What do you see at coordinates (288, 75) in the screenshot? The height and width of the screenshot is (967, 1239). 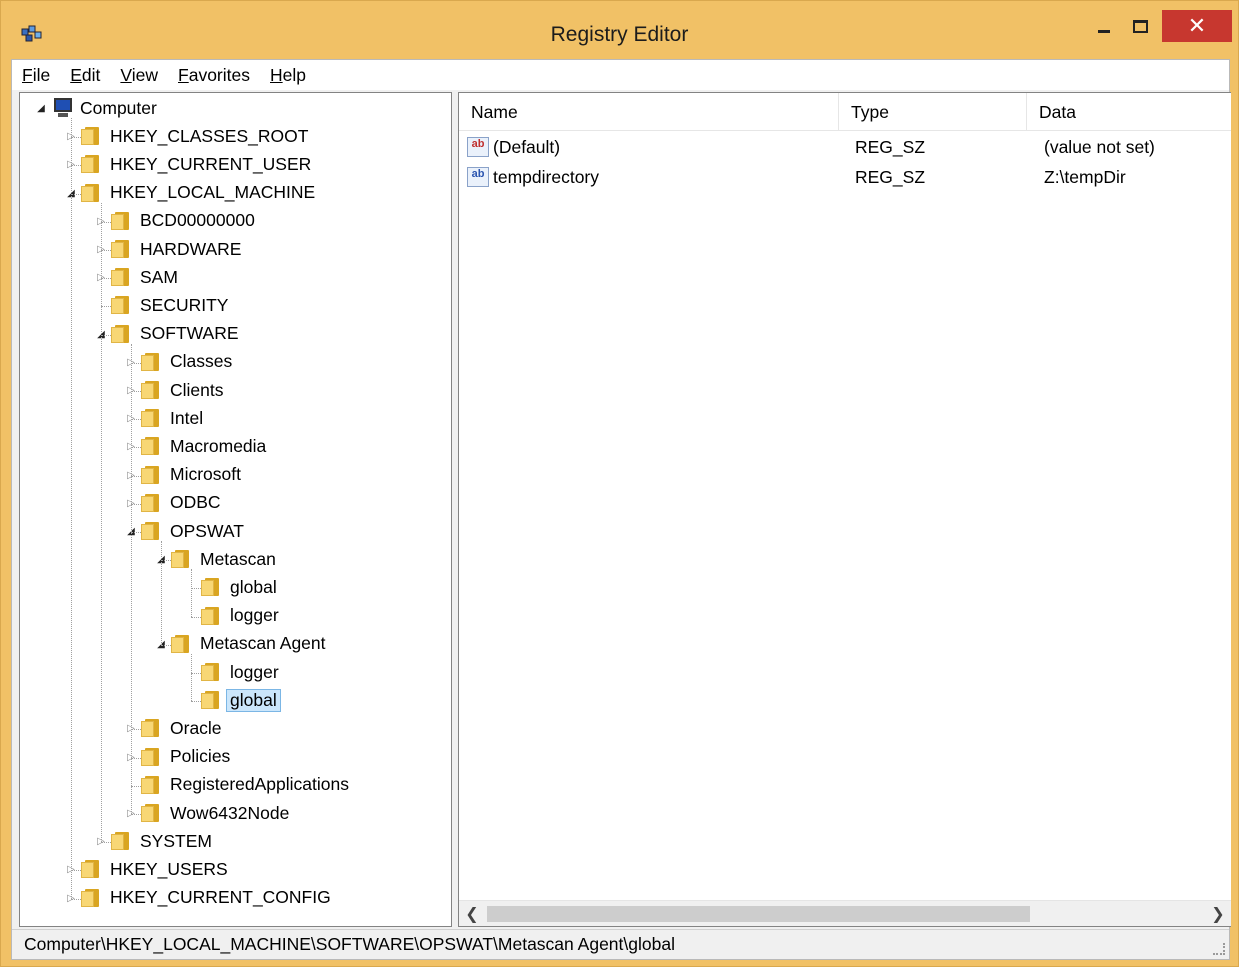 I see `menu-help: Help` at bounding box center [288, 75].